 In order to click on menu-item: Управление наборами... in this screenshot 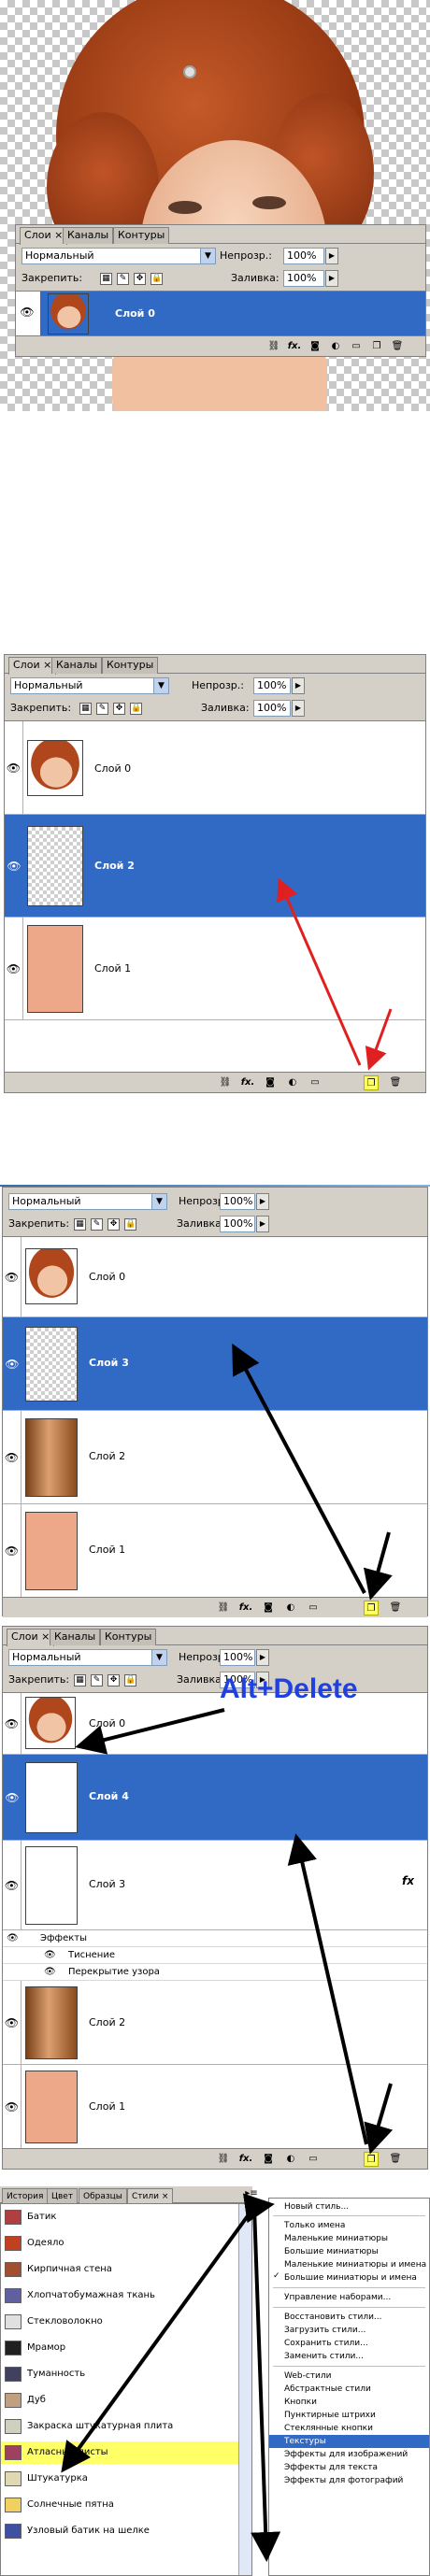, I will do `click(349, 2297)`.